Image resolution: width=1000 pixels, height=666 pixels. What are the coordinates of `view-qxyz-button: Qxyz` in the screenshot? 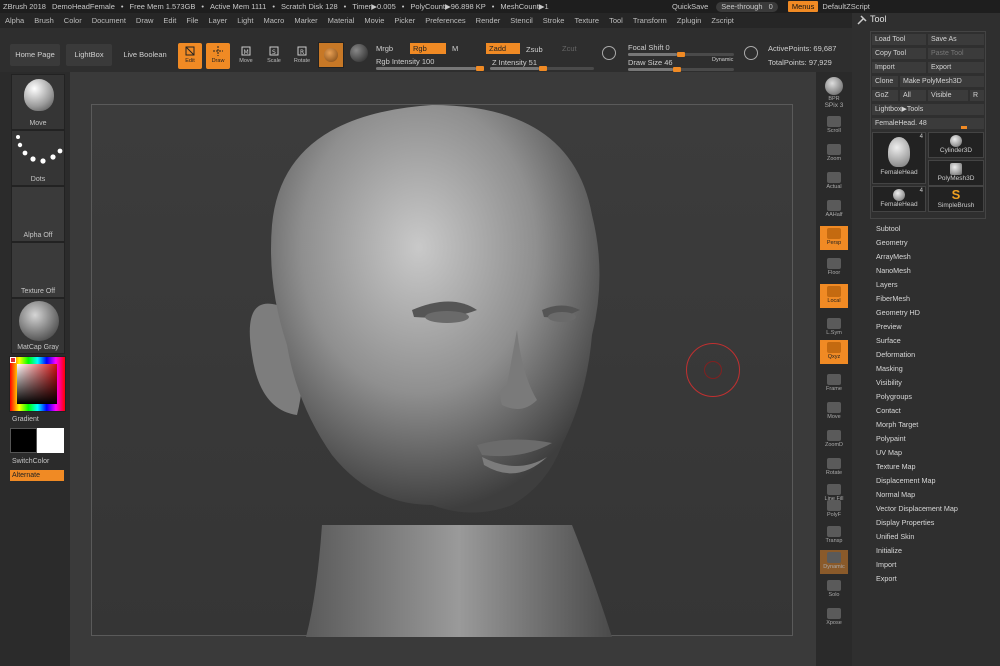 It's located at (834, 352).